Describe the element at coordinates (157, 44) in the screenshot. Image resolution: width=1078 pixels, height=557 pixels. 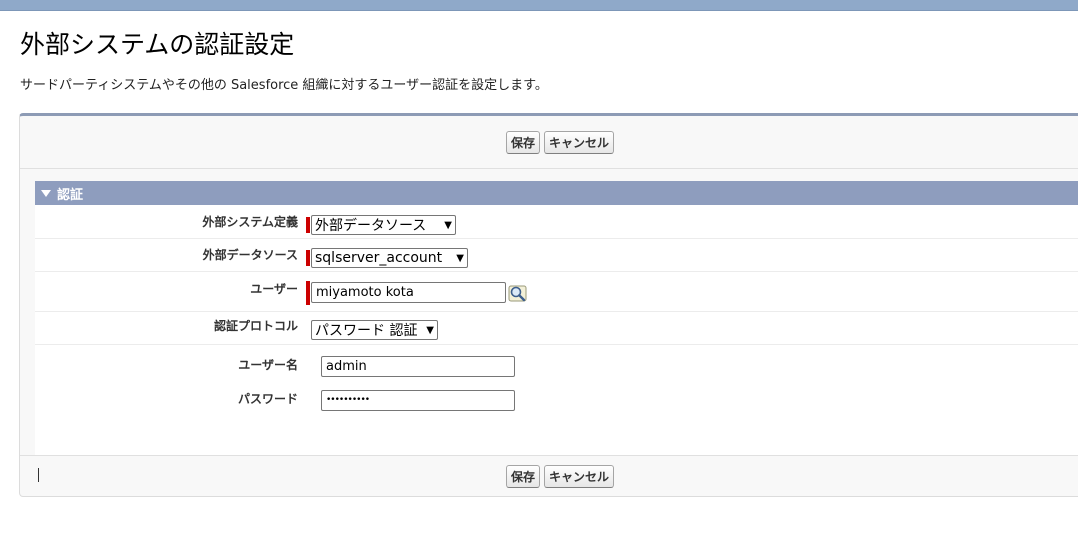
I see `page-title: 外部システムの認証設定` at that location.